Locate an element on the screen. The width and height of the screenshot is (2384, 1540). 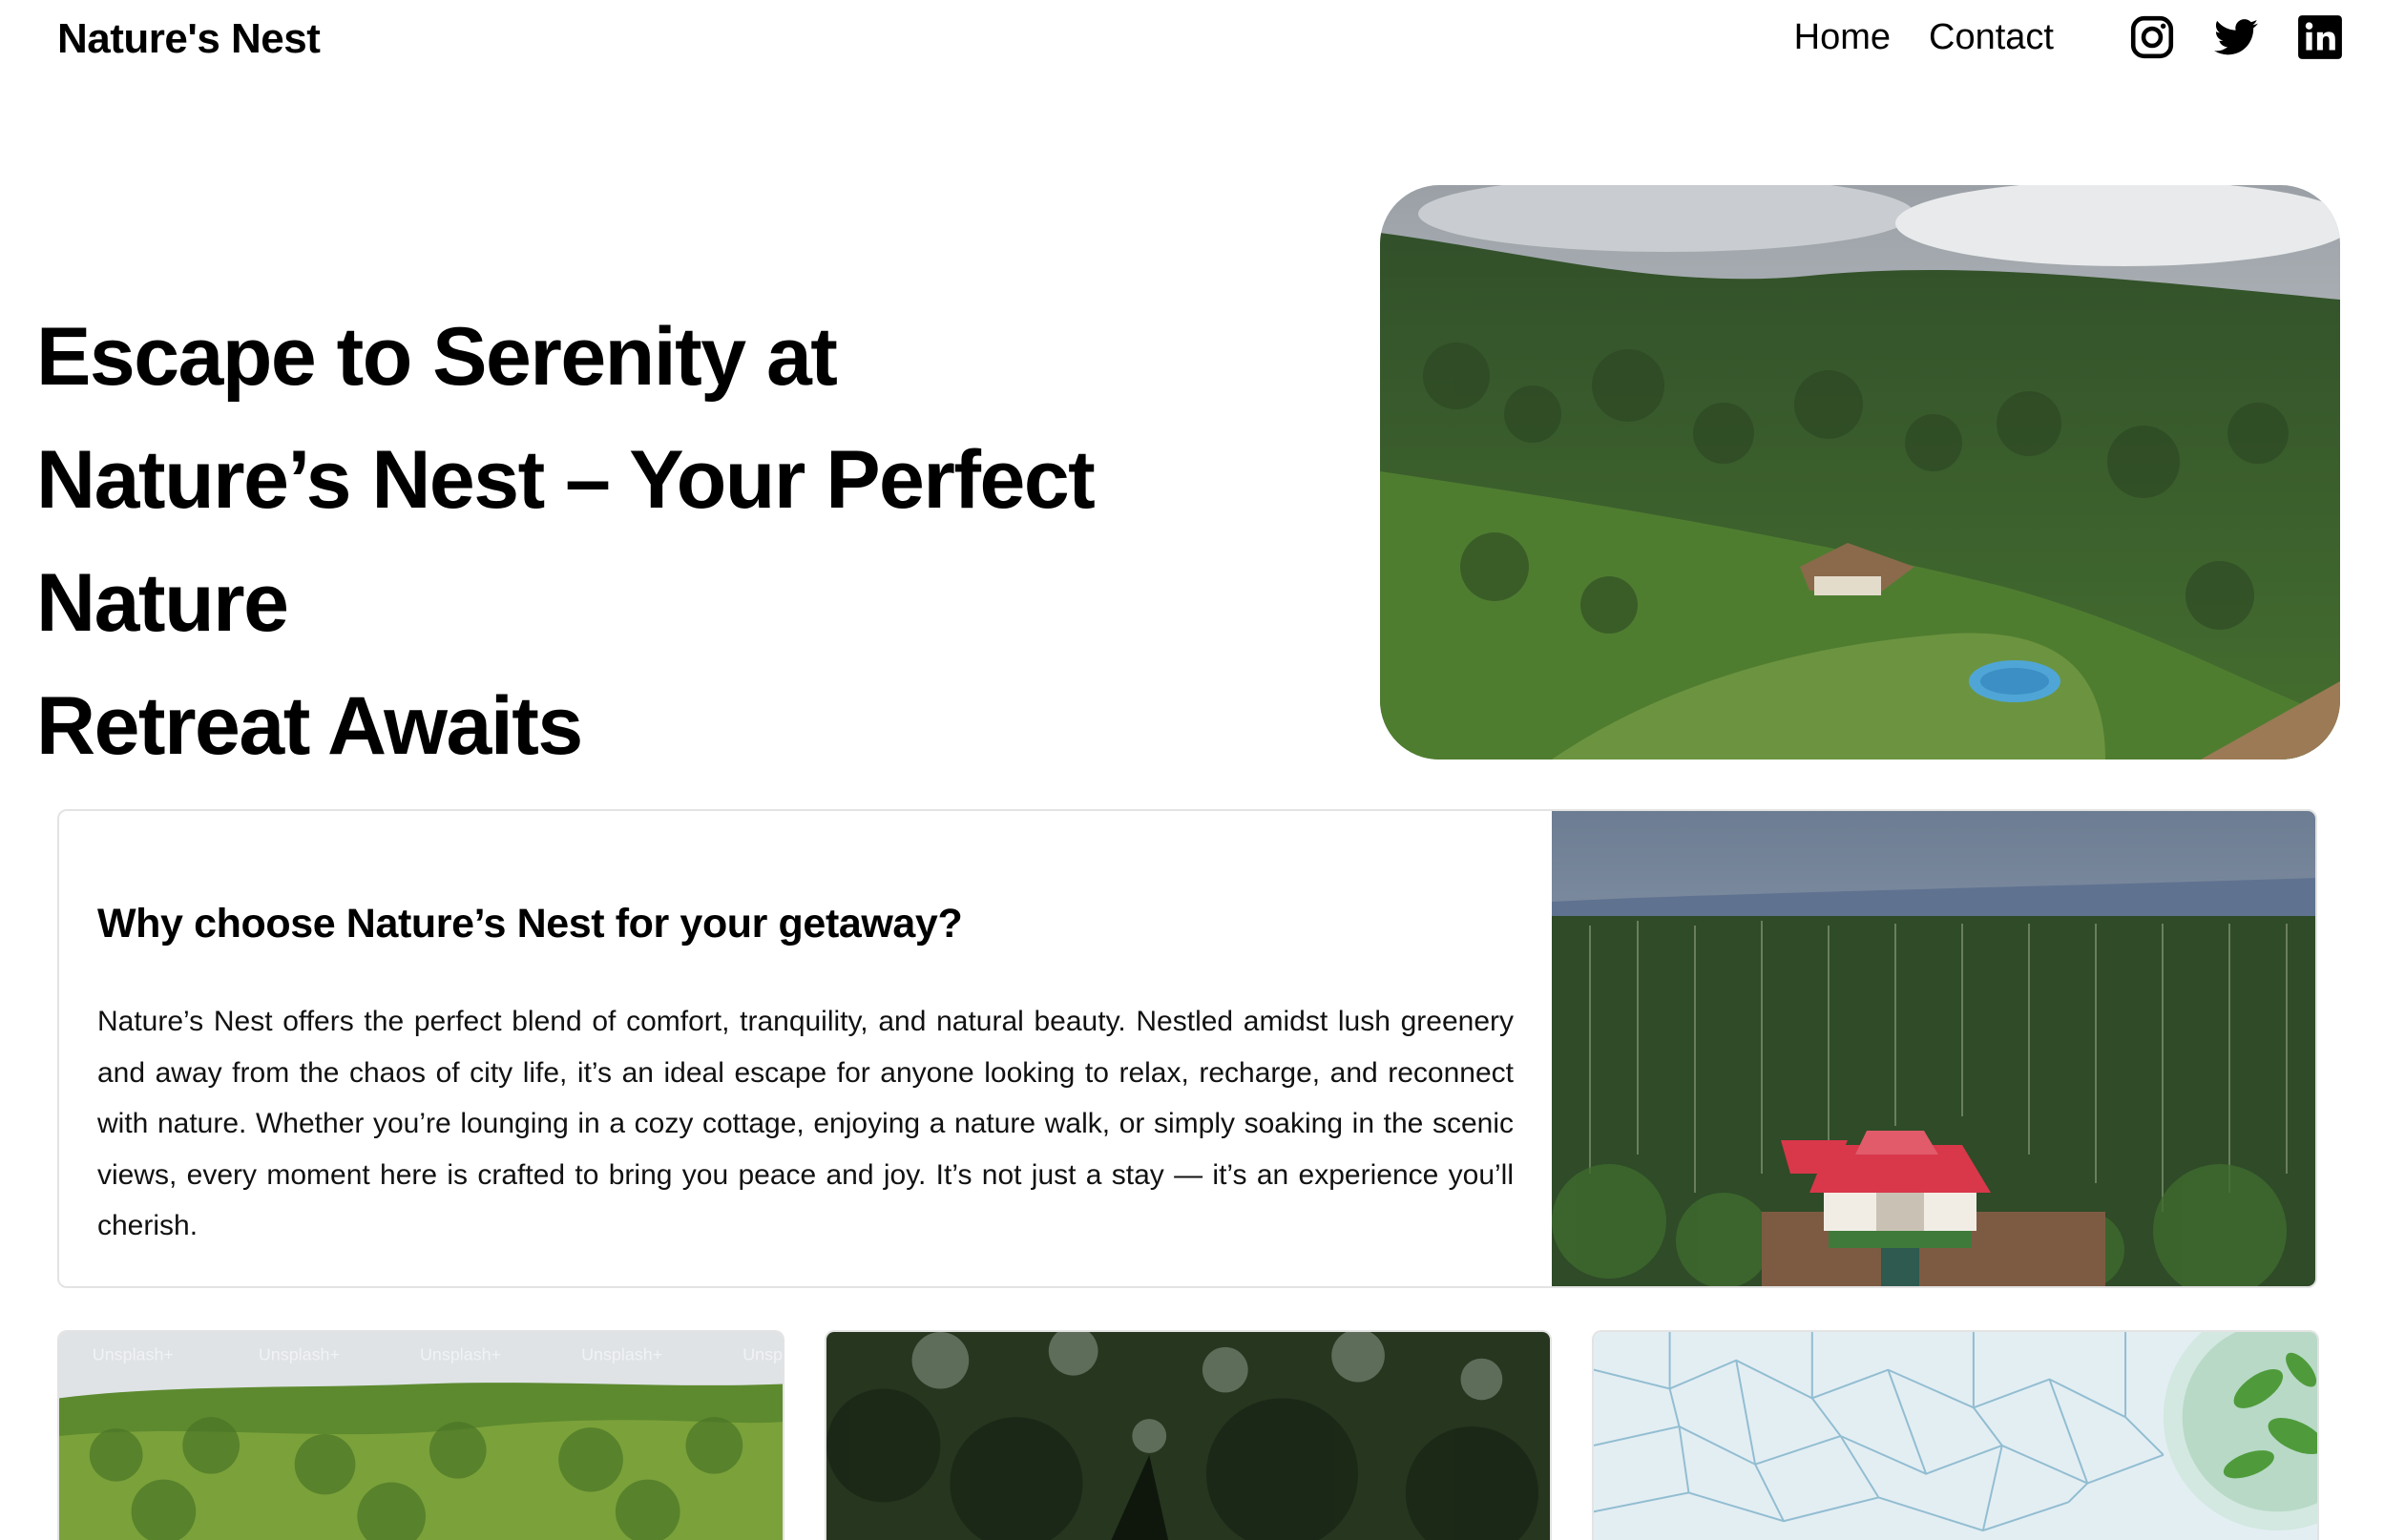
hero-title-line-1: Escape to Serenity at is located at coordinates (437, 357).